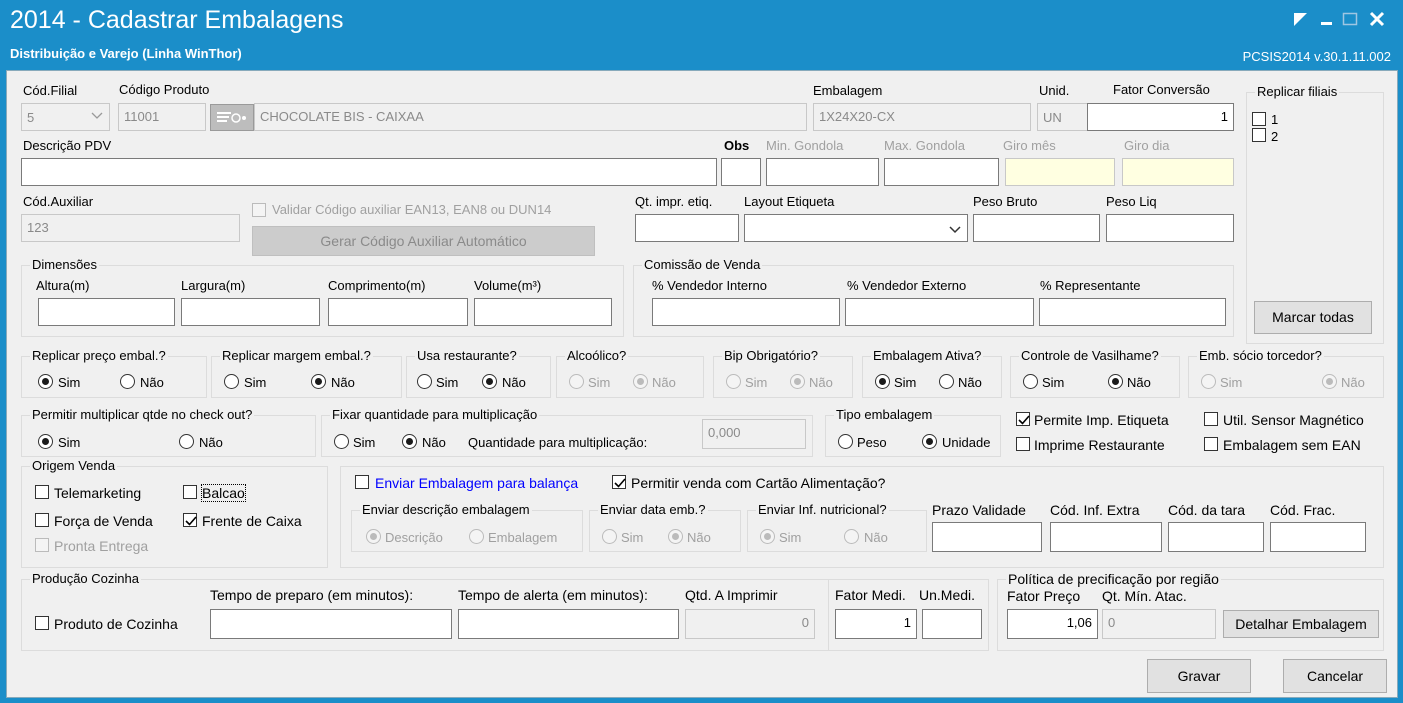  Describe the element at coordinates (1352, 21) in the screenshot. I see `maximize-icon` at that location.